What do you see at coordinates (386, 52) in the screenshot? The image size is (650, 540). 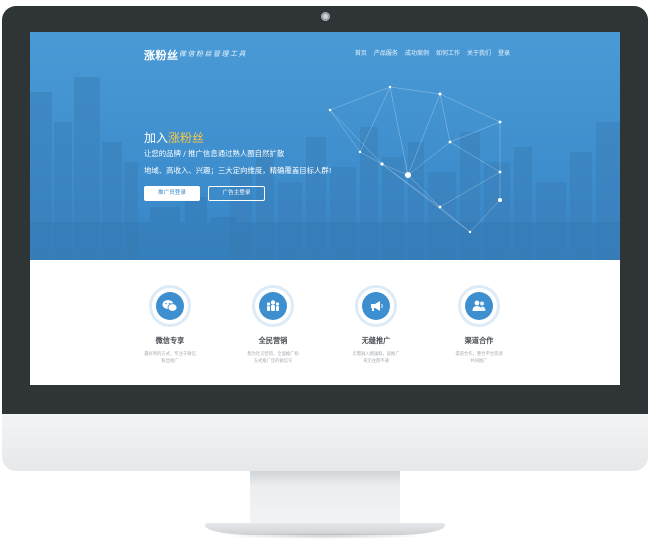 I see `nav-item-products: 产品服务` at bounding box center [386, 52].